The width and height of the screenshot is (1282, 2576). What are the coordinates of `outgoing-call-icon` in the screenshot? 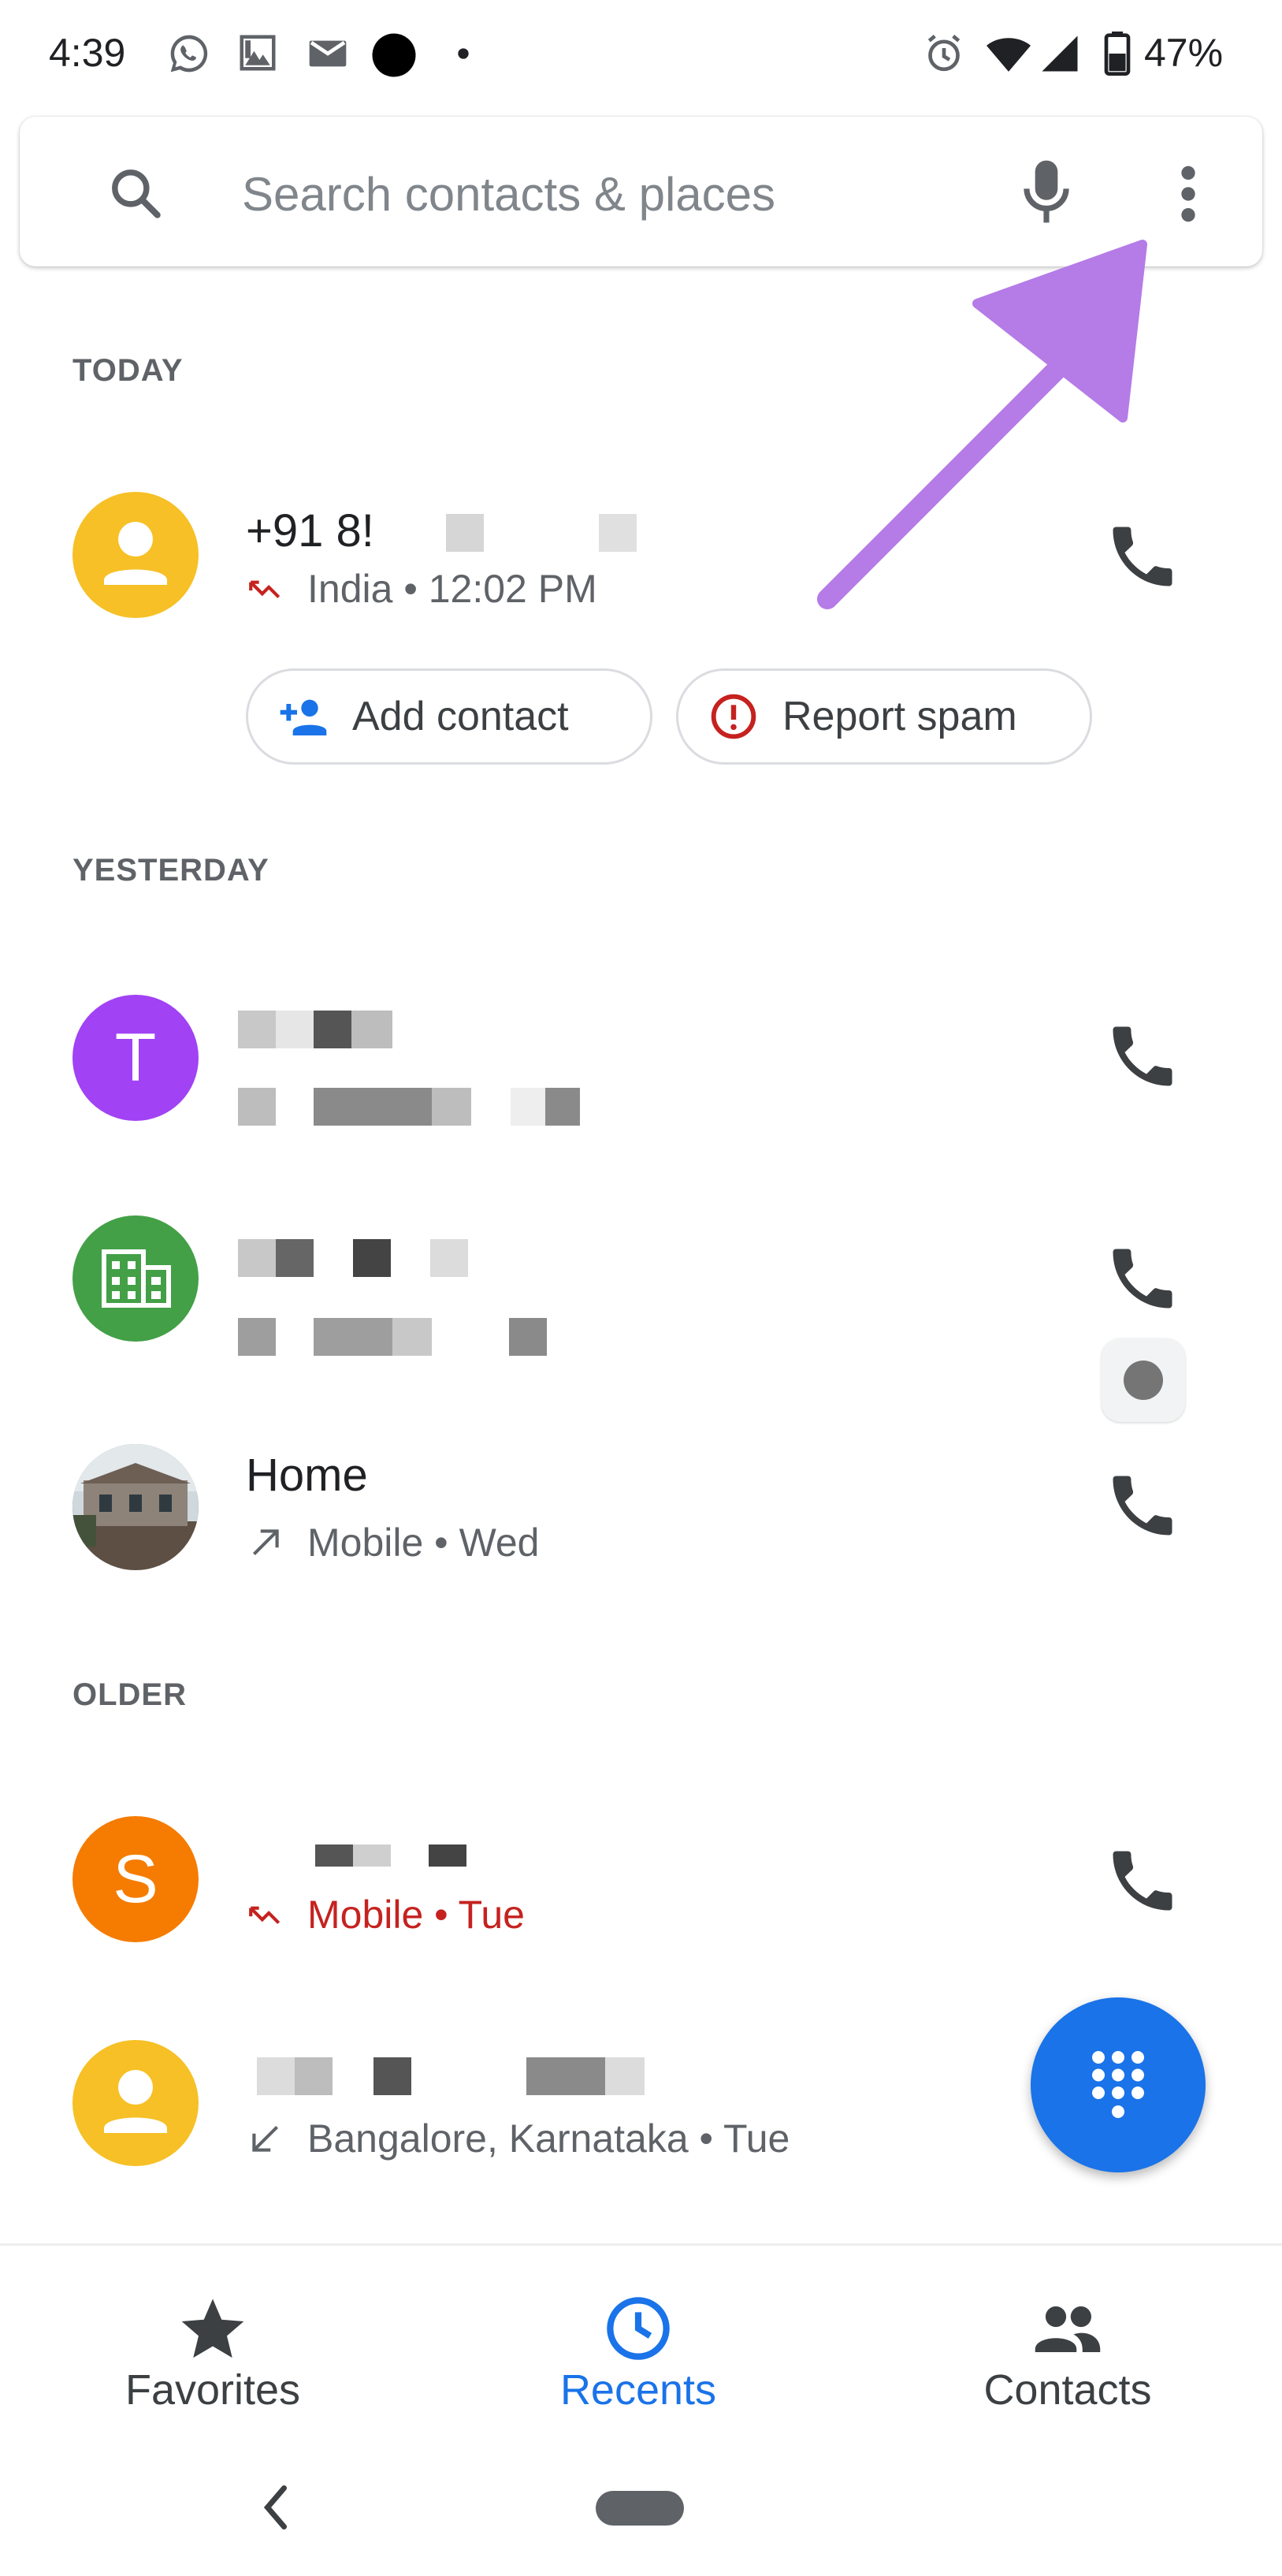 It's located at (265, 1542).